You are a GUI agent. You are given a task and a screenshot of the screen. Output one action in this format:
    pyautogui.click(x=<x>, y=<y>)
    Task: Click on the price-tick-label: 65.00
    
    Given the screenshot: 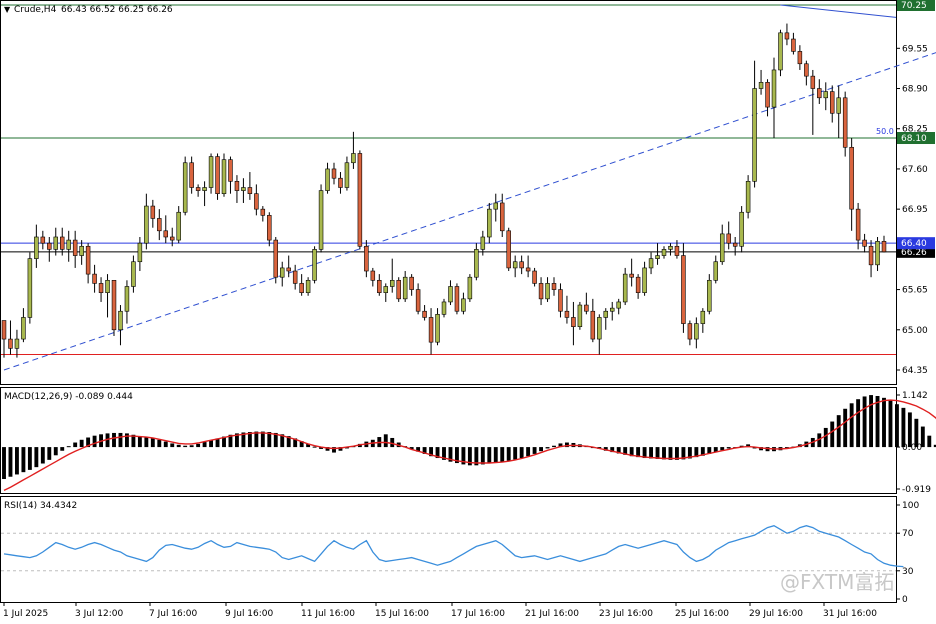 What is the action you would take?
    pyautogui.click(x=915, y=331)
    